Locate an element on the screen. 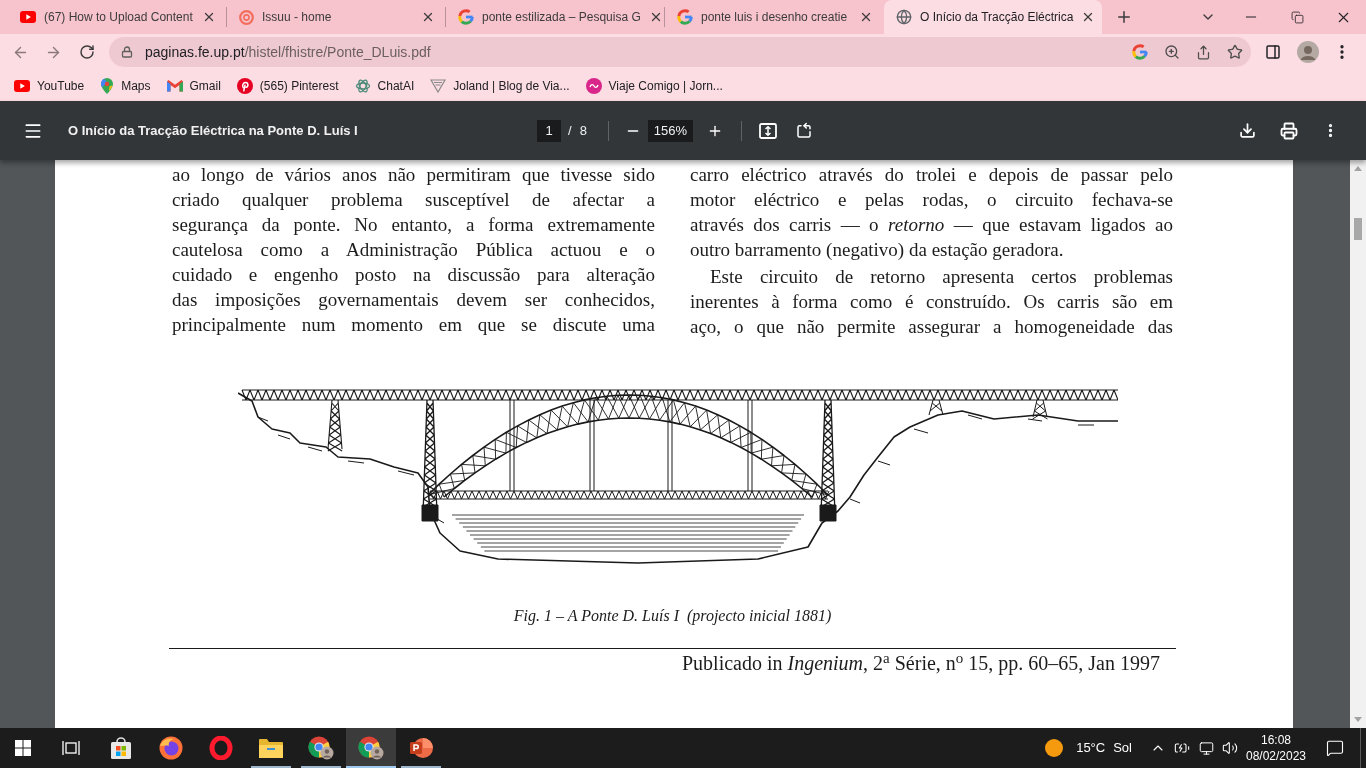  figure-caption: Fig. 1 – A Ponte D. Luís I (projecto inicial 1881) is located at coordinates (672, 616).